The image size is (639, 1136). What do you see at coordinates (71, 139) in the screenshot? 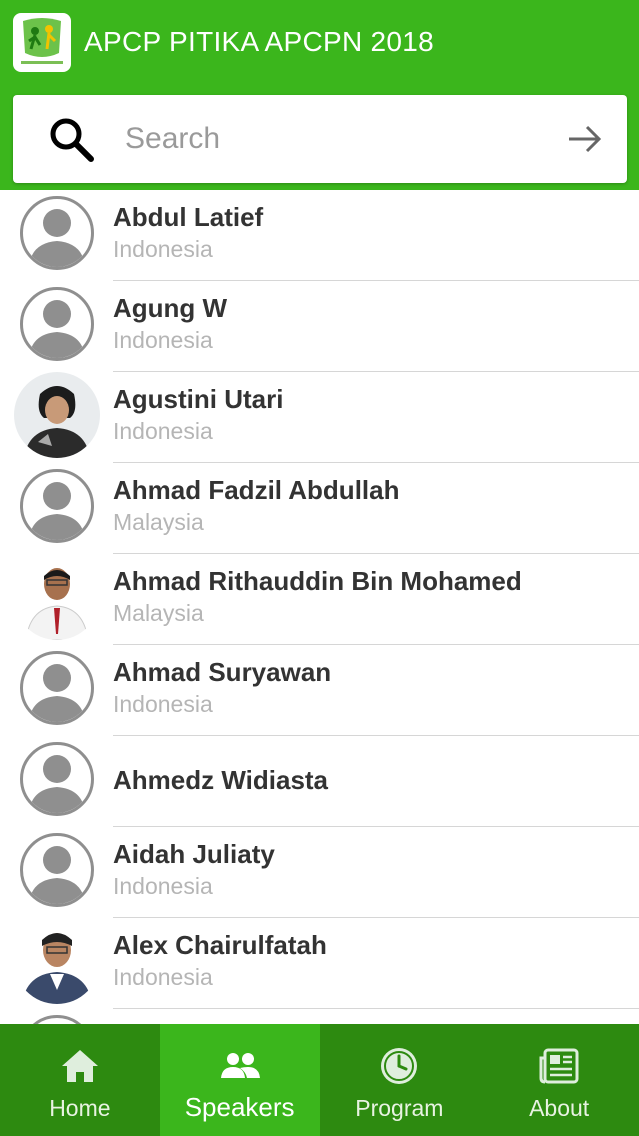
I see `search-icon` at bounding box center [71, 139].